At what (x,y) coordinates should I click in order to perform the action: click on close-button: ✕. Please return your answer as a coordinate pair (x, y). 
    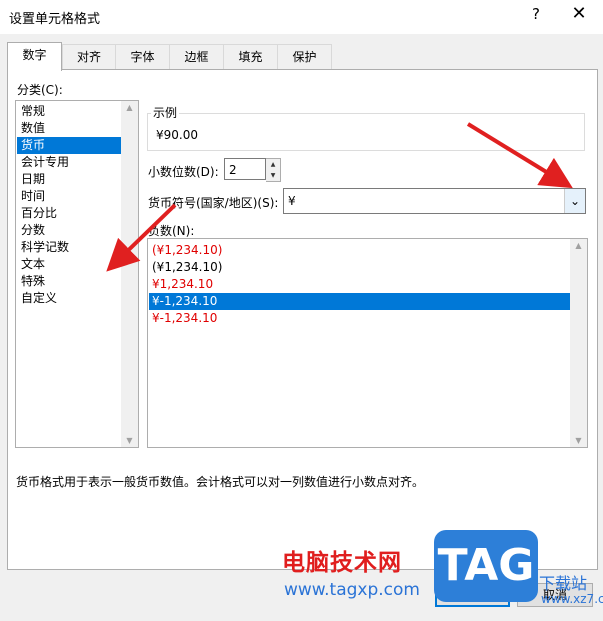
    Looking at the image, I should click on (579, 16).